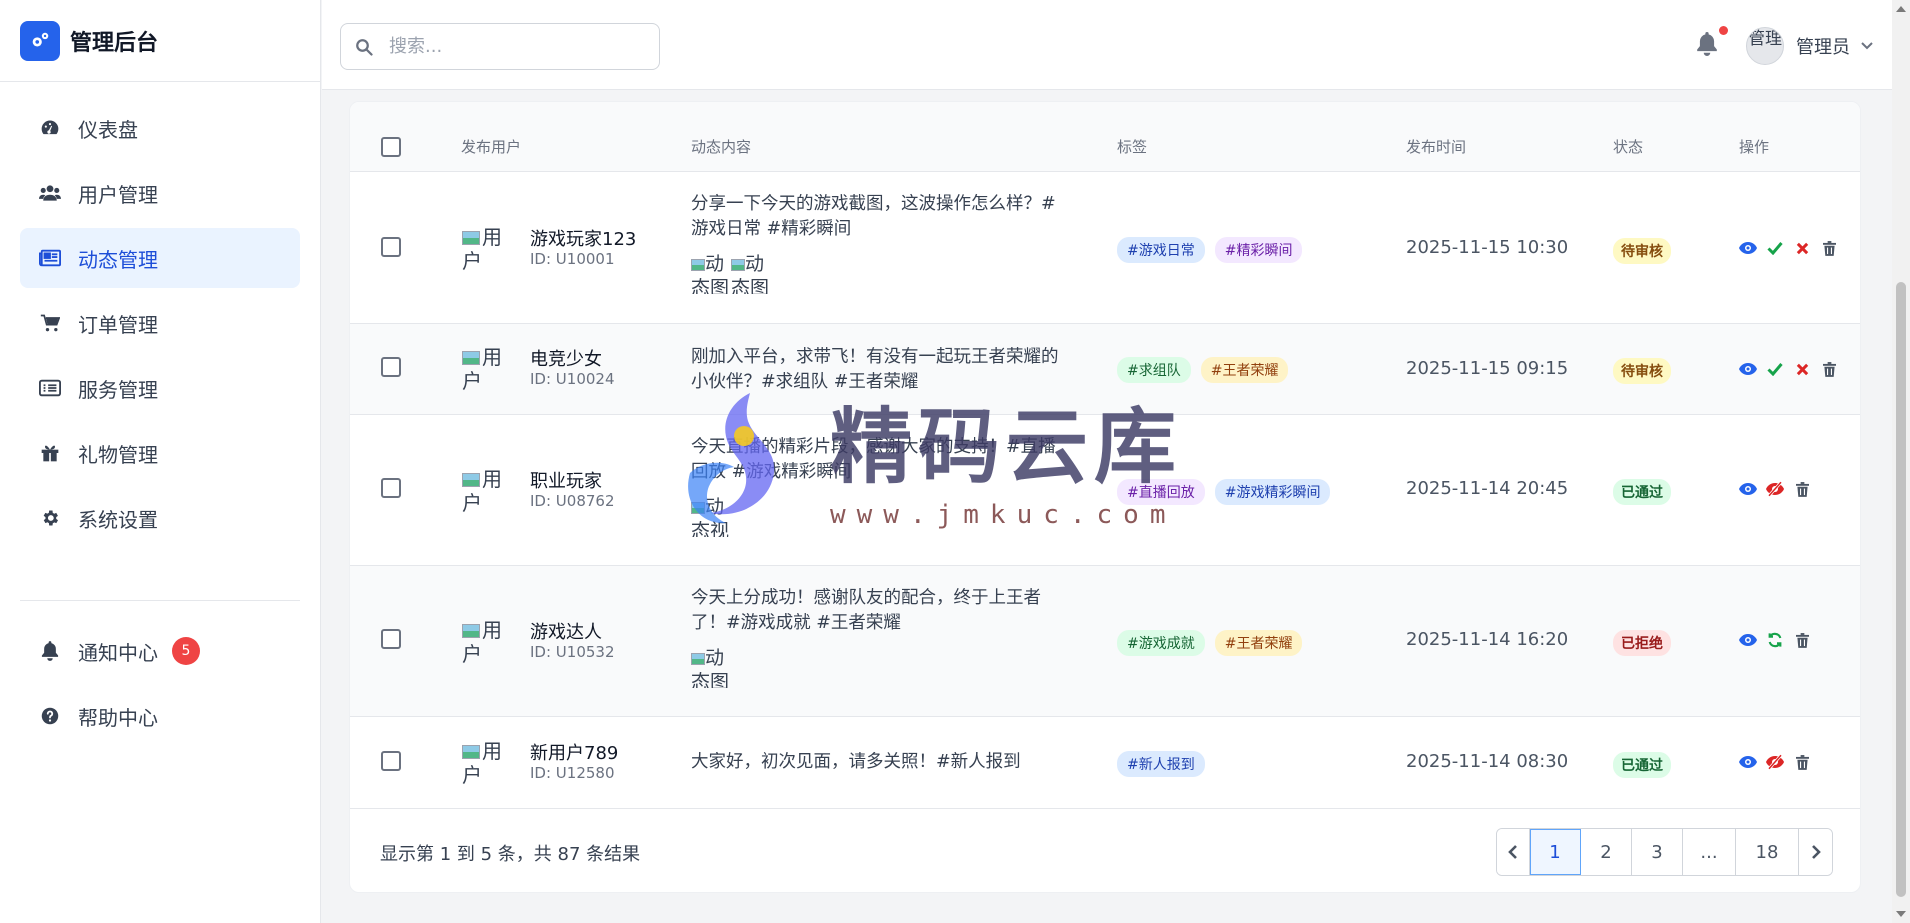 The image size is (1910, 923). I want to click on post-content: 刚加入平台，求带飞！有没有一起玩王者荣耀的小伙伴？#求组队 #王者荣耀, so click(876, 370).